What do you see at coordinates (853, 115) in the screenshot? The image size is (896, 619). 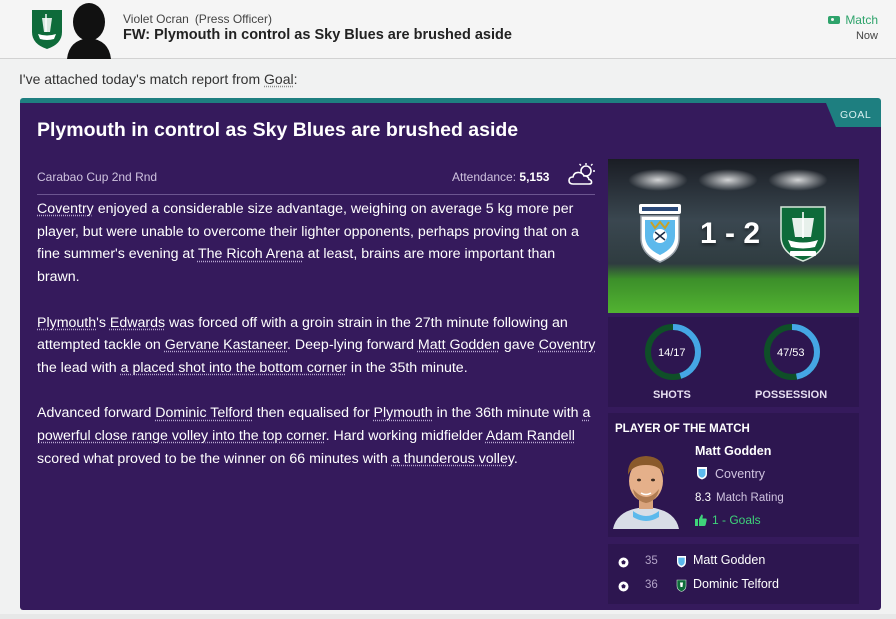 I see `source-badge: GOAL` at bounding box center [853, 115].